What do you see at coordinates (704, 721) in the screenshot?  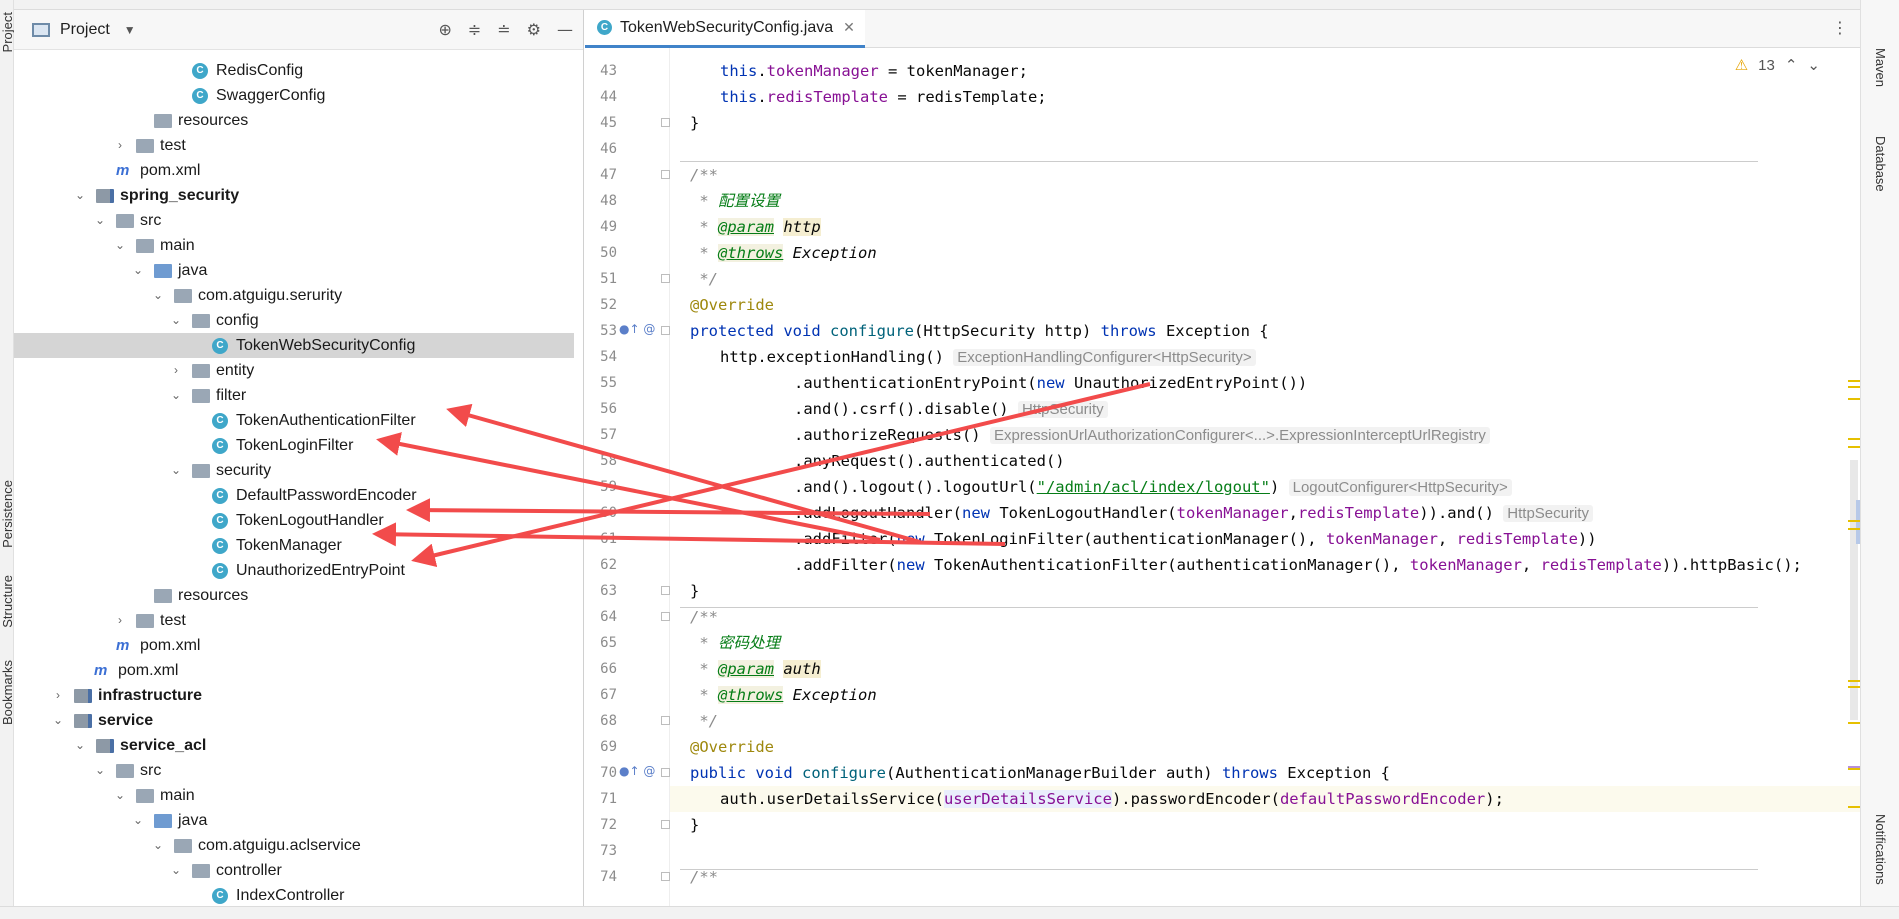 I see `code-line-68: */` at bounding box center [704, 721].